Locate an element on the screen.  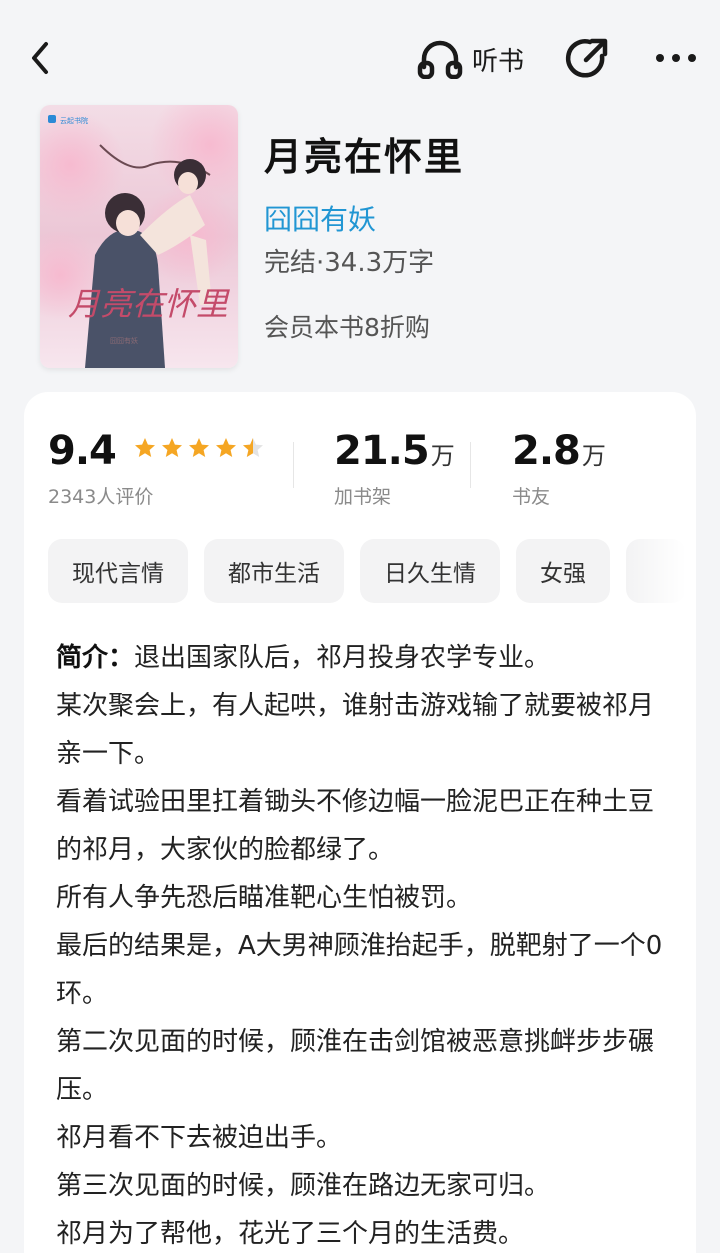
book-cover: 云起书院 月亮在怀里 囧囧有妖 is located at coordinates (139, 236).